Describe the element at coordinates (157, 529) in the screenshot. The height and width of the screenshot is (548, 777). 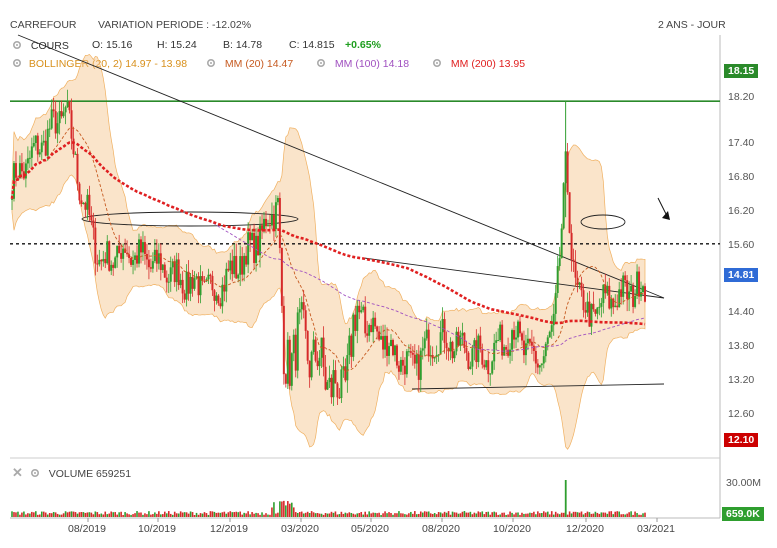
I see `x-tick-label: 10/2019` at that location.